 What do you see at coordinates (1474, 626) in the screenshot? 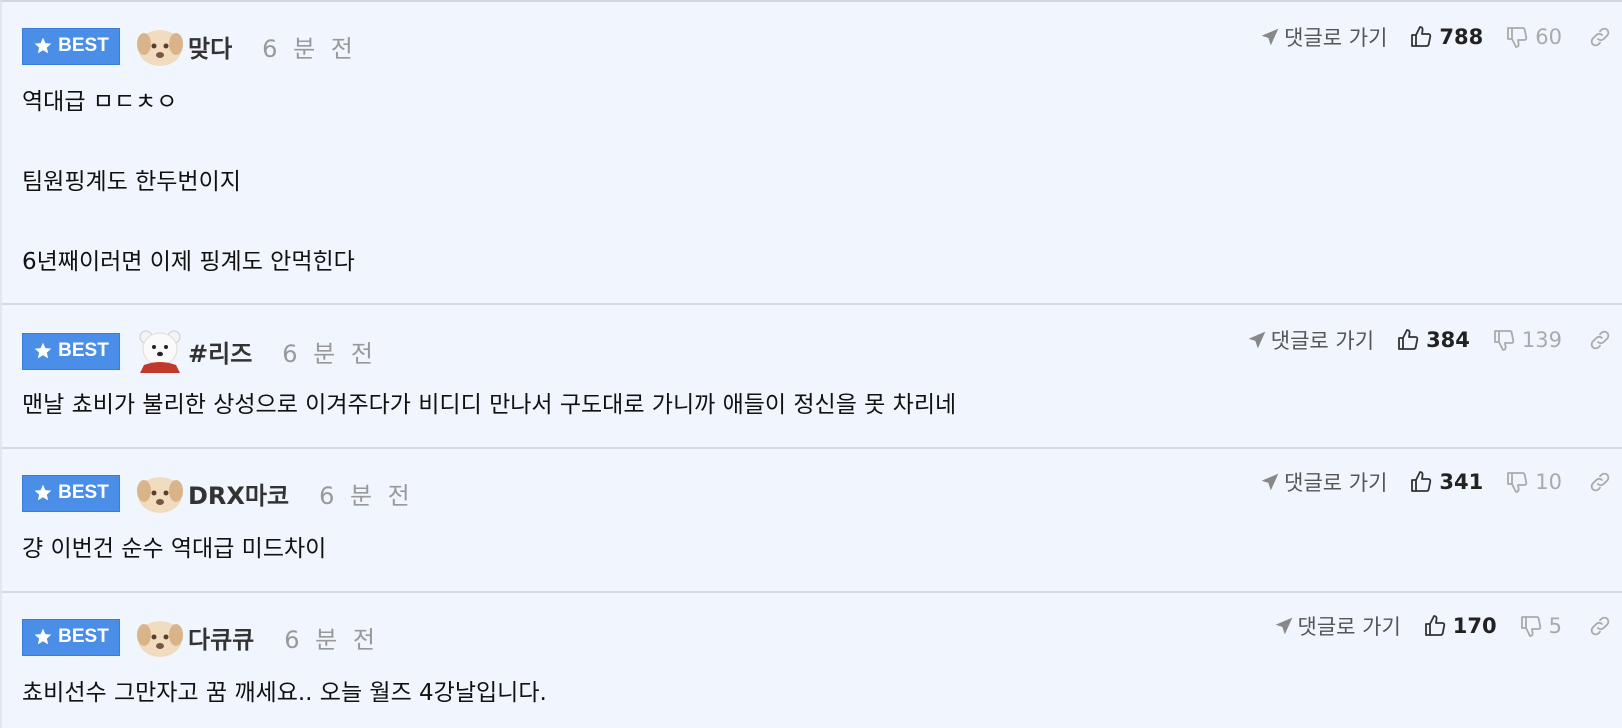
I see `upvote-count: 170` at bounding box center [1474, 626].